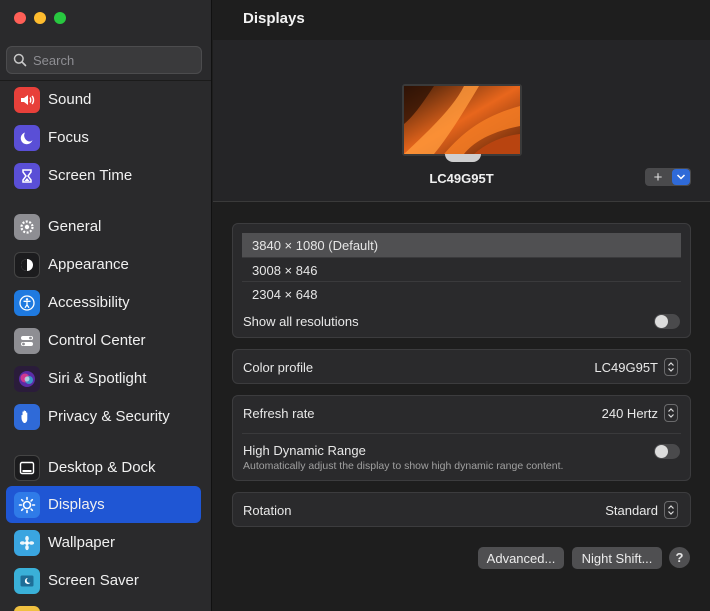 Image resolution: width=710 pixels, height=611 pixels. What do you see at coordinates (27, 99) in the screenshot?
I see `speaker-icon` at bounding box center [27, 99].